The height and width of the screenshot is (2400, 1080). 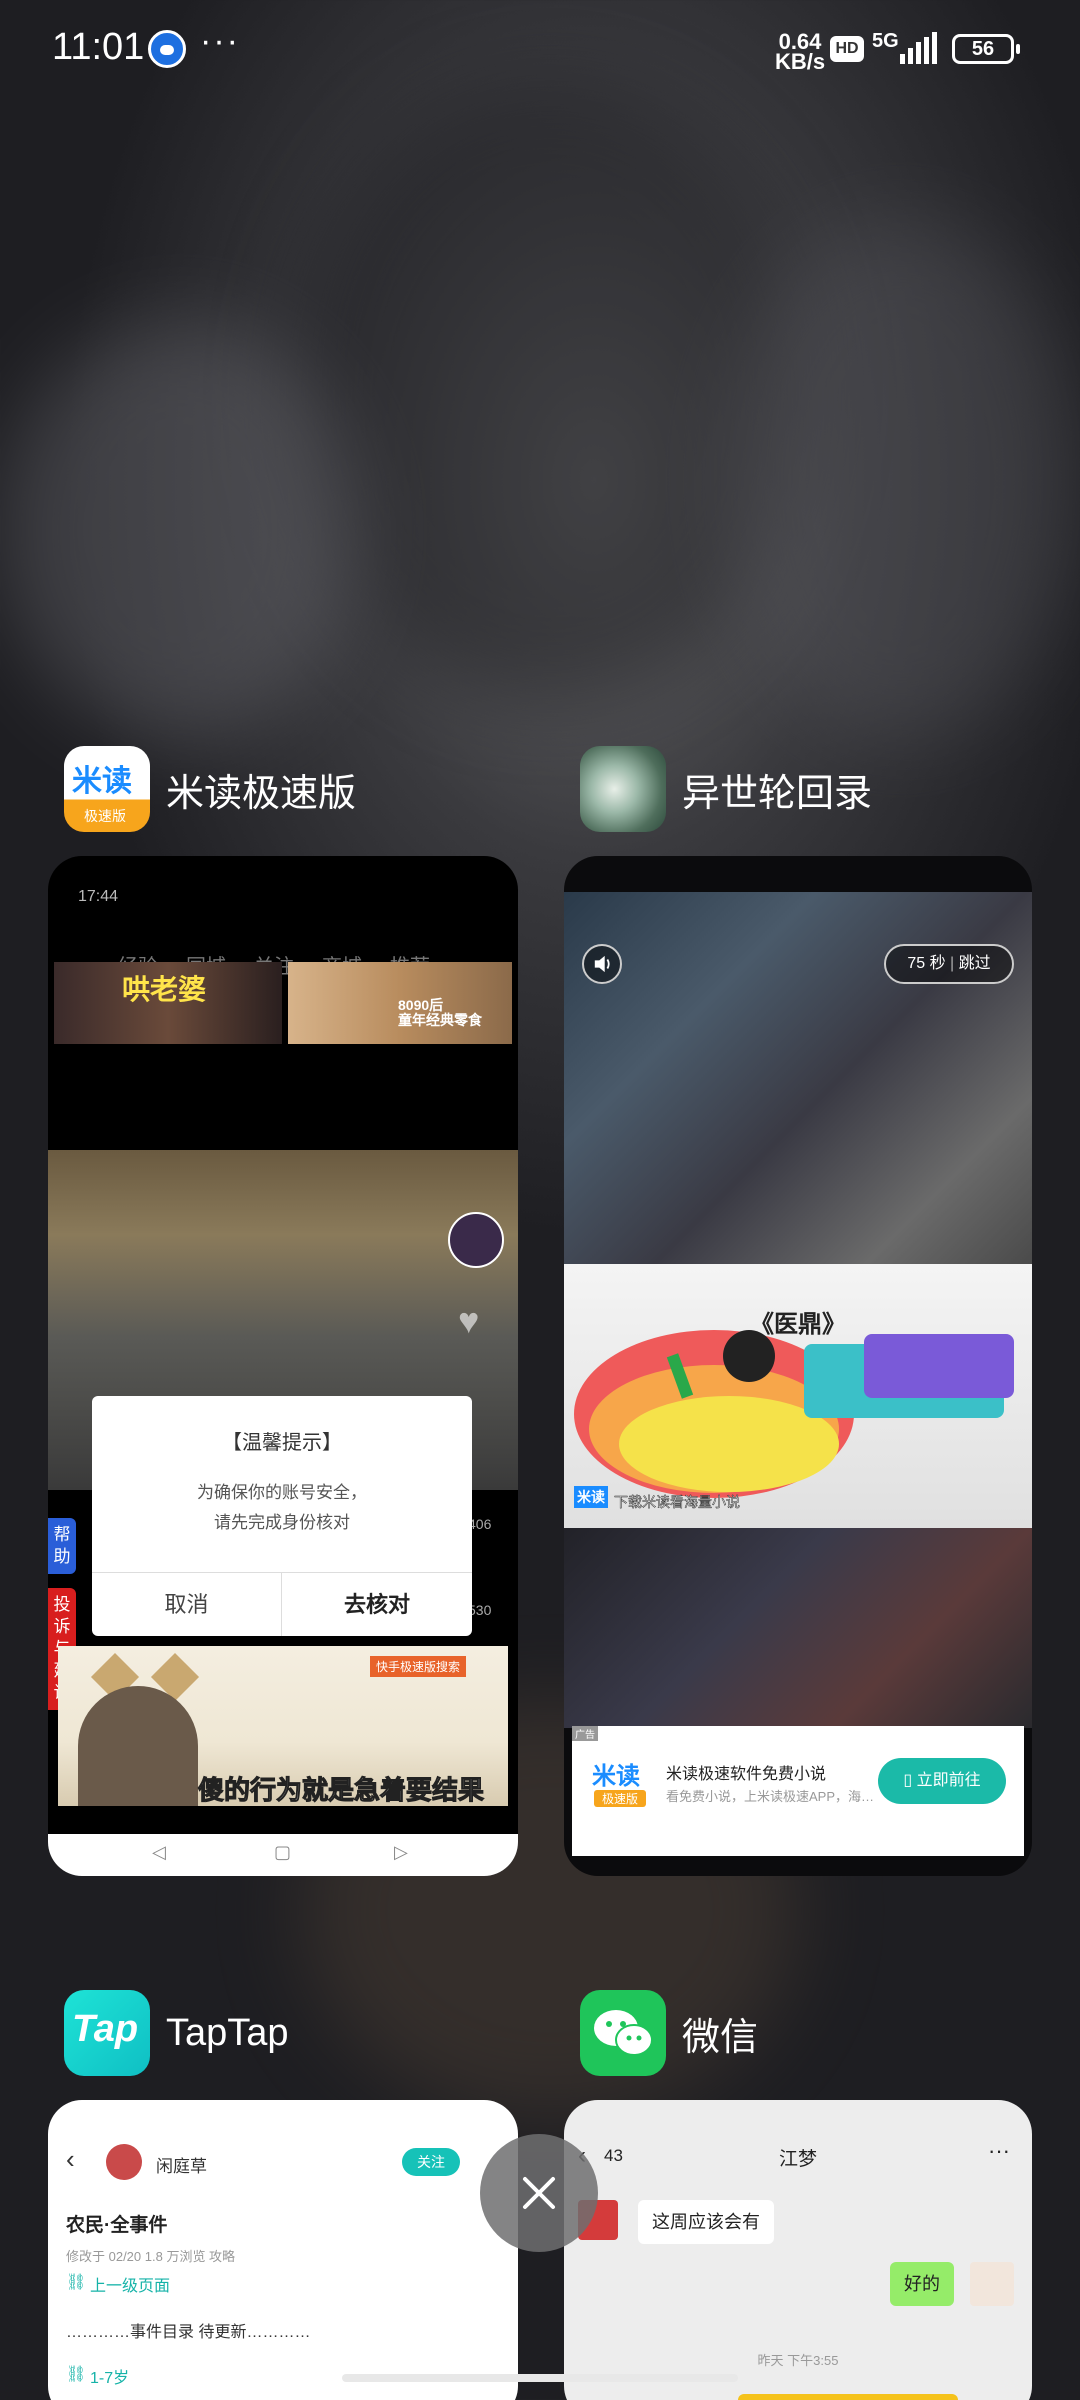 What do you see at coordinates (848, 2397) in the screenshot?
I see `message-preview-bar` at bounding box center [848, 2397].